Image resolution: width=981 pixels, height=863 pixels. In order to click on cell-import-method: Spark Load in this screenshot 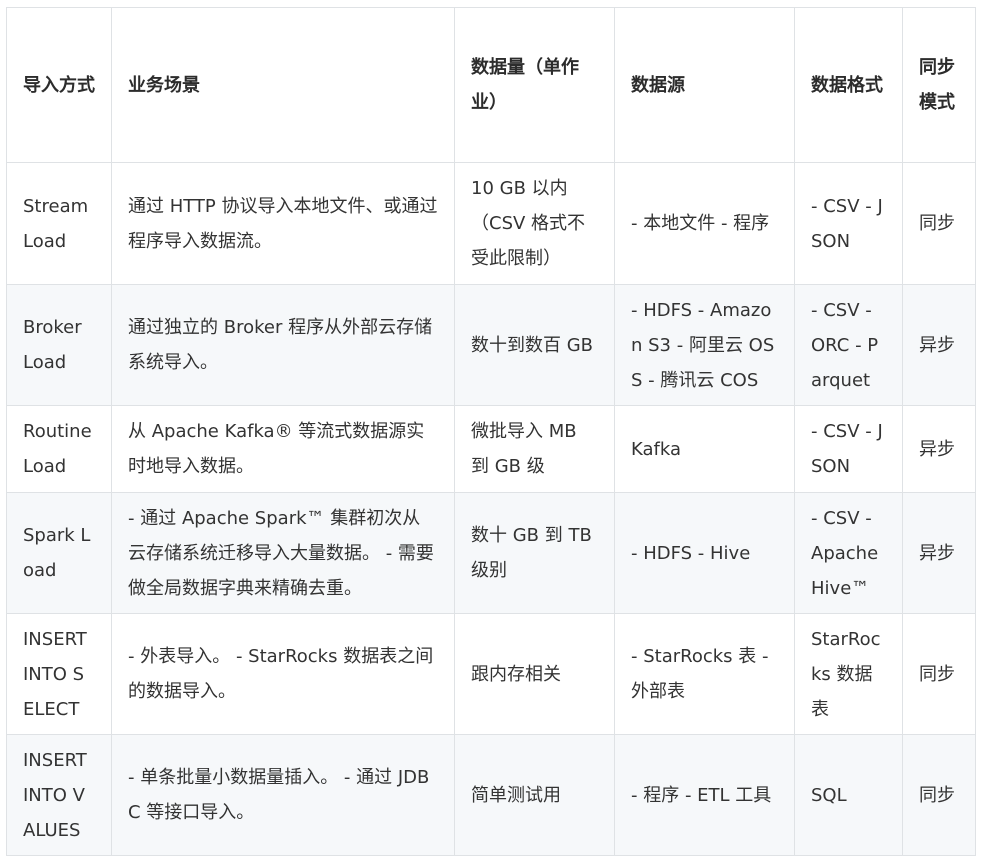, I will do `click(59, 553)`.